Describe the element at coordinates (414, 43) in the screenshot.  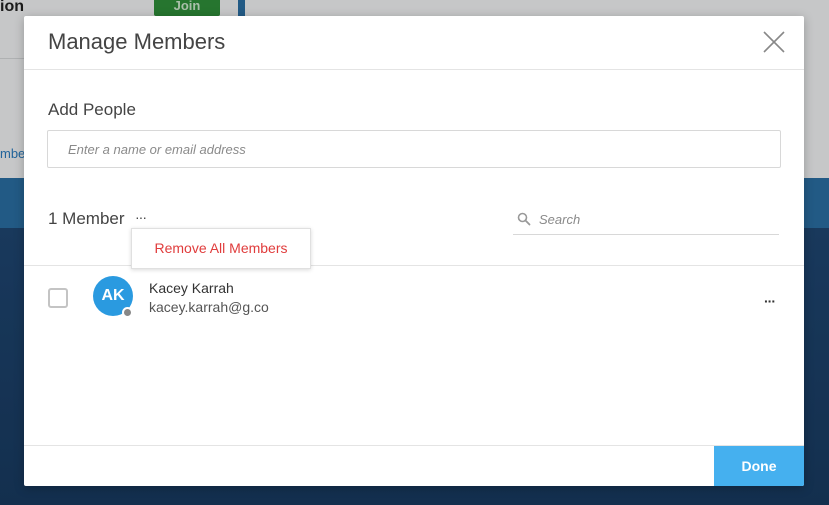
I see `modal-header: Manage Members` at that location.